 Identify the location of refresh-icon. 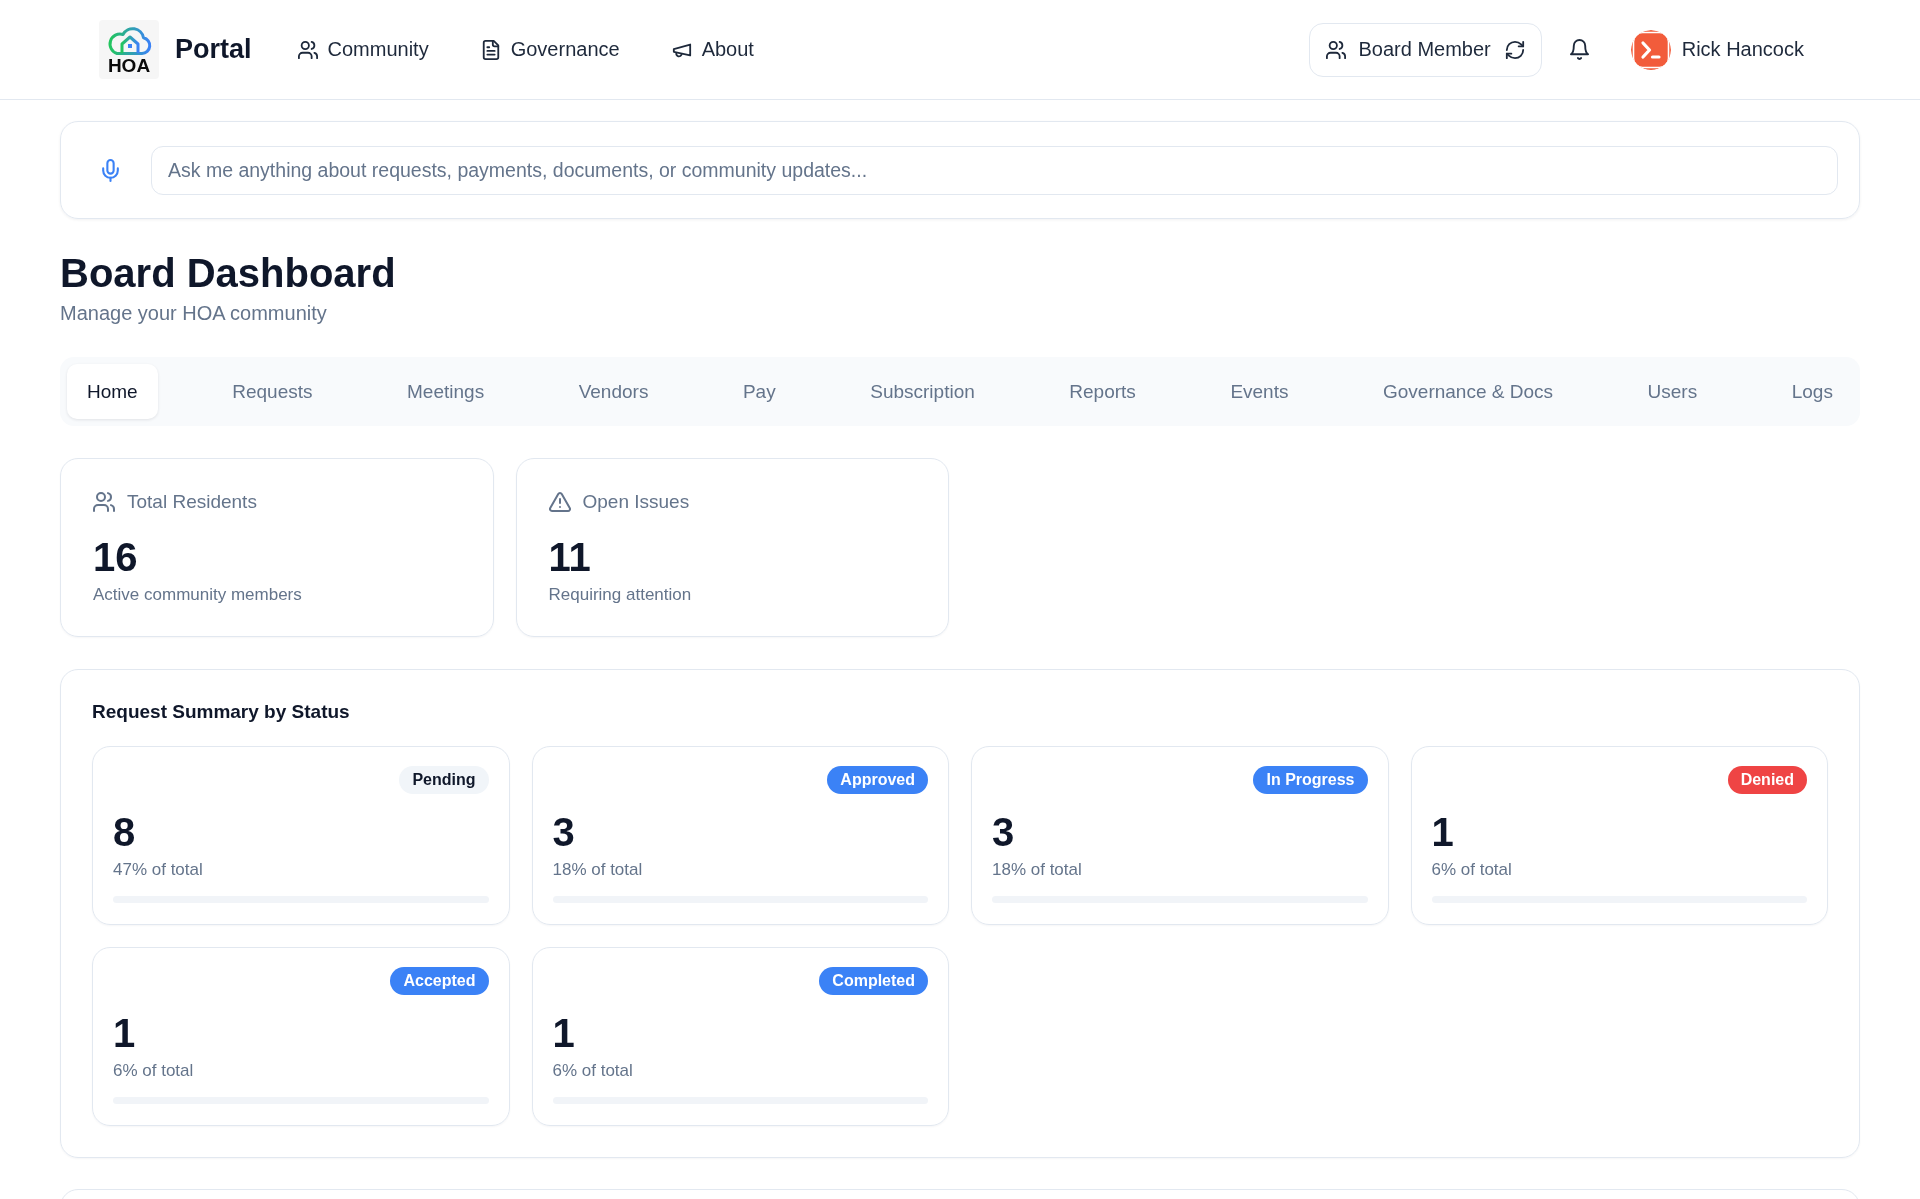
(1514, 49).